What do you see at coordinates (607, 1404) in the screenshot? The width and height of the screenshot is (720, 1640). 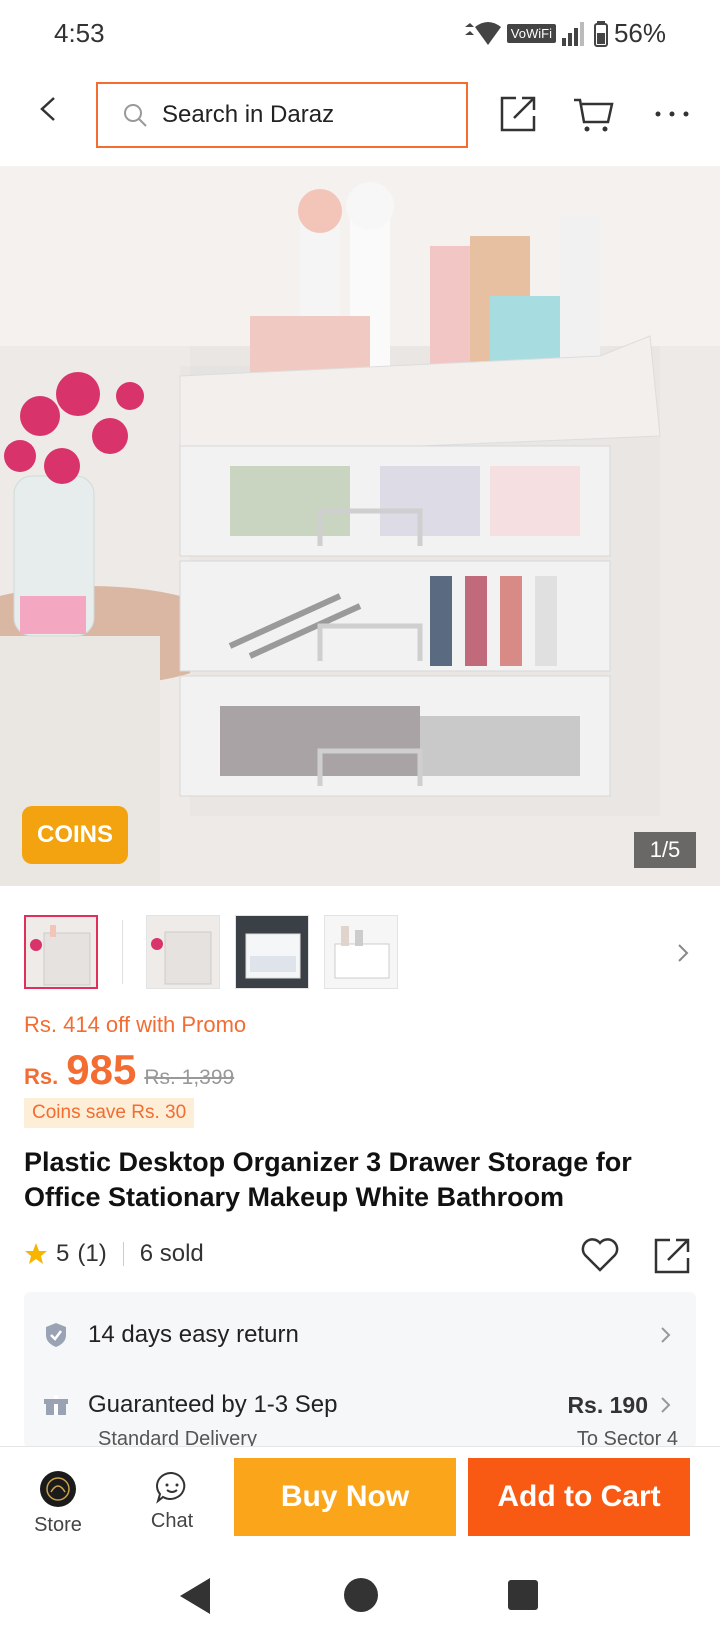 I see `delivery-price: Rs. 190` at bounding box center [607, 1404].